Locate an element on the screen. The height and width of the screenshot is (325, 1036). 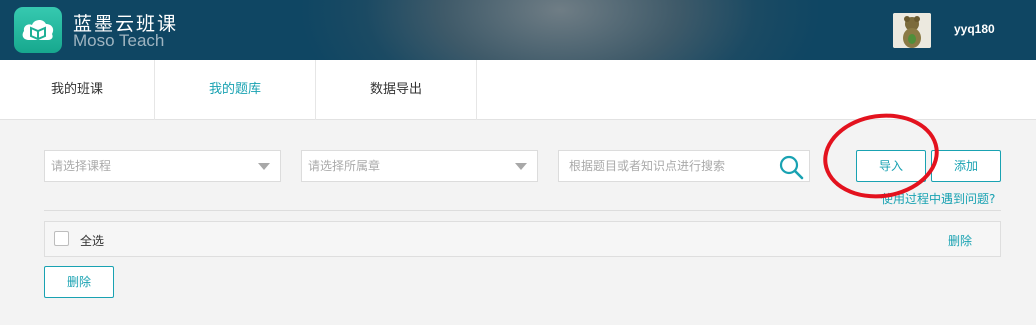
select-all-checkbox is located at coordinates (61, 238).